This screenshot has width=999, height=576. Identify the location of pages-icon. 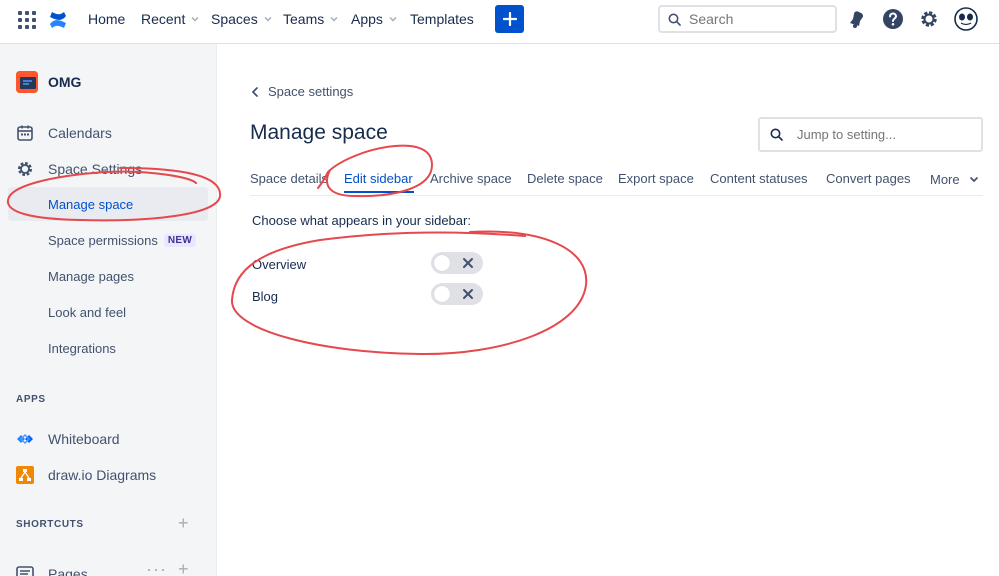
(25, 571).